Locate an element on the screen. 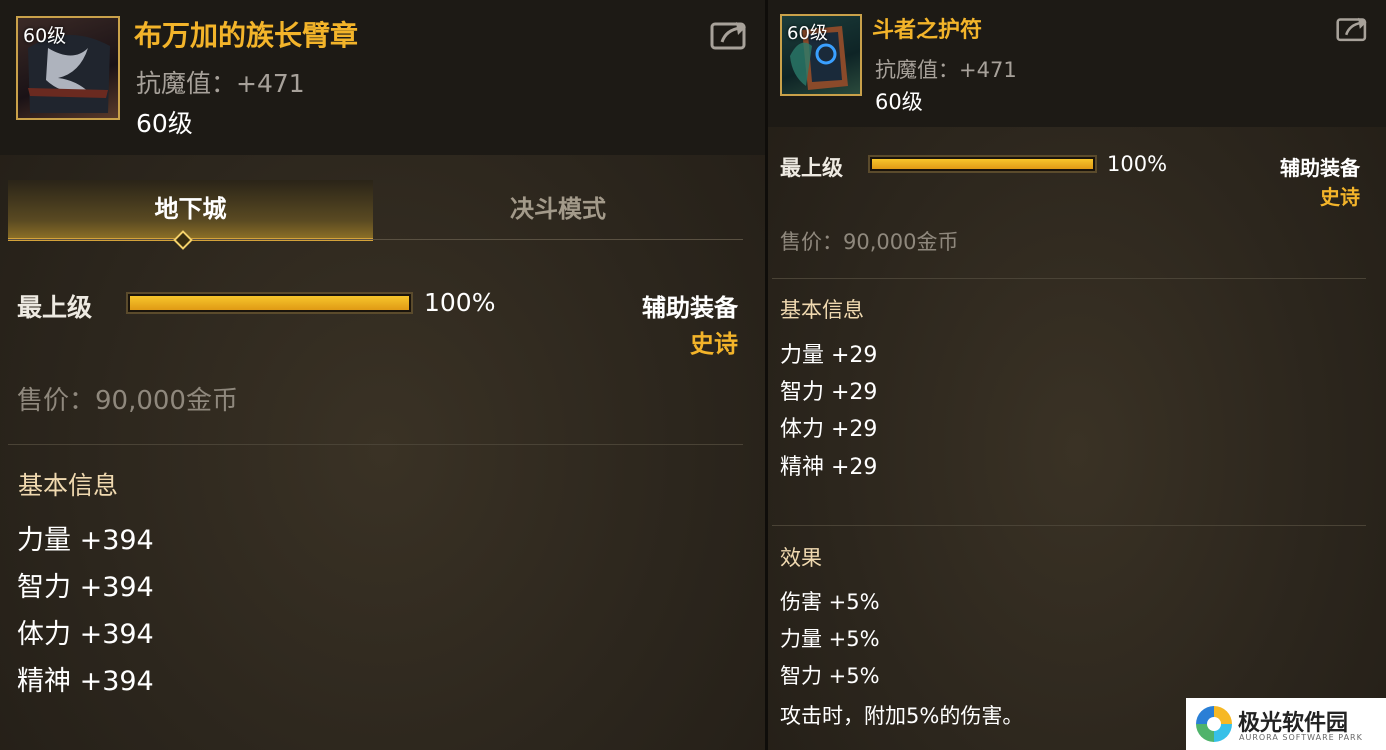 The image size is (1386, 750). watermark-badge: 极光软件园 AURORA SOFTWARE PARK is located at coordinates (1286, 724).